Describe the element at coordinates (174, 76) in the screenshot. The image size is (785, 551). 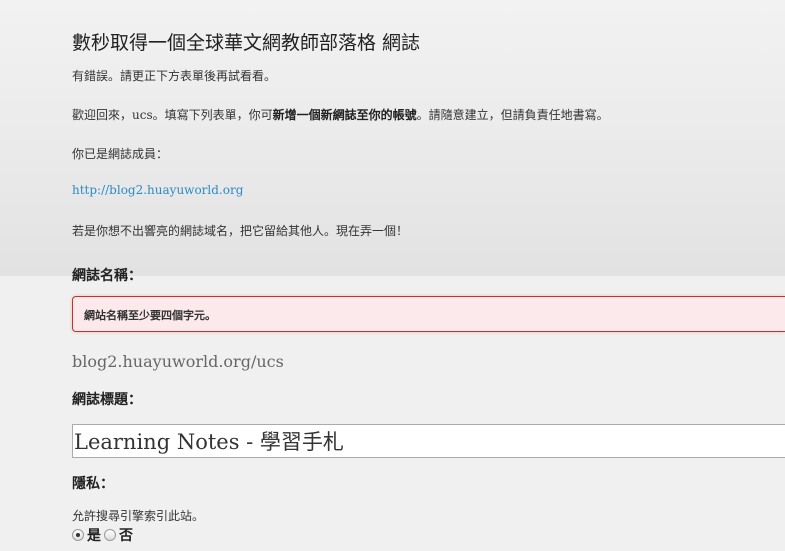
I see `error-summary: 有錯誤。請更正下方表單後再試看看。` at that location.